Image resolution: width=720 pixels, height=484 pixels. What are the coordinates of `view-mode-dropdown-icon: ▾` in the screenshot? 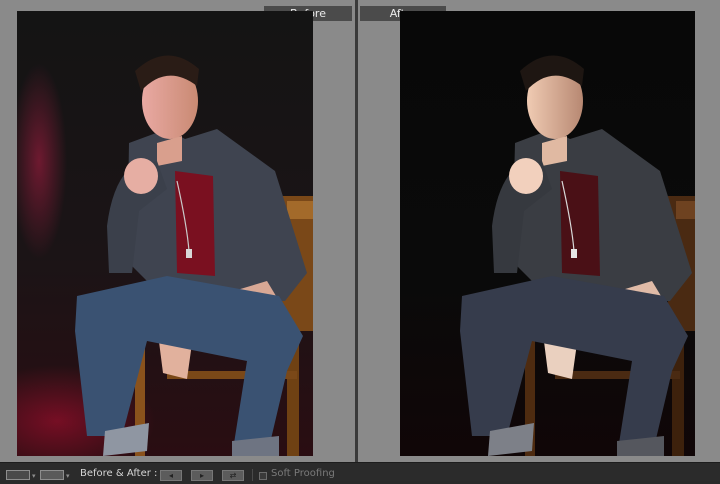 It's located at (34, 478).